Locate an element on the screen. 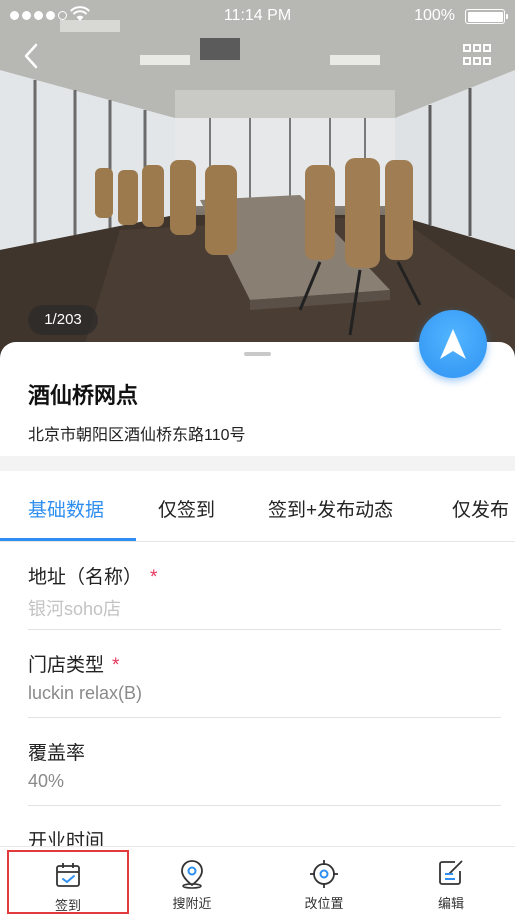 This screenshot has width=515, height=916. store-address: 北京市朝阳区酒仙桥东路110号 is located at coordinates (137, 435).